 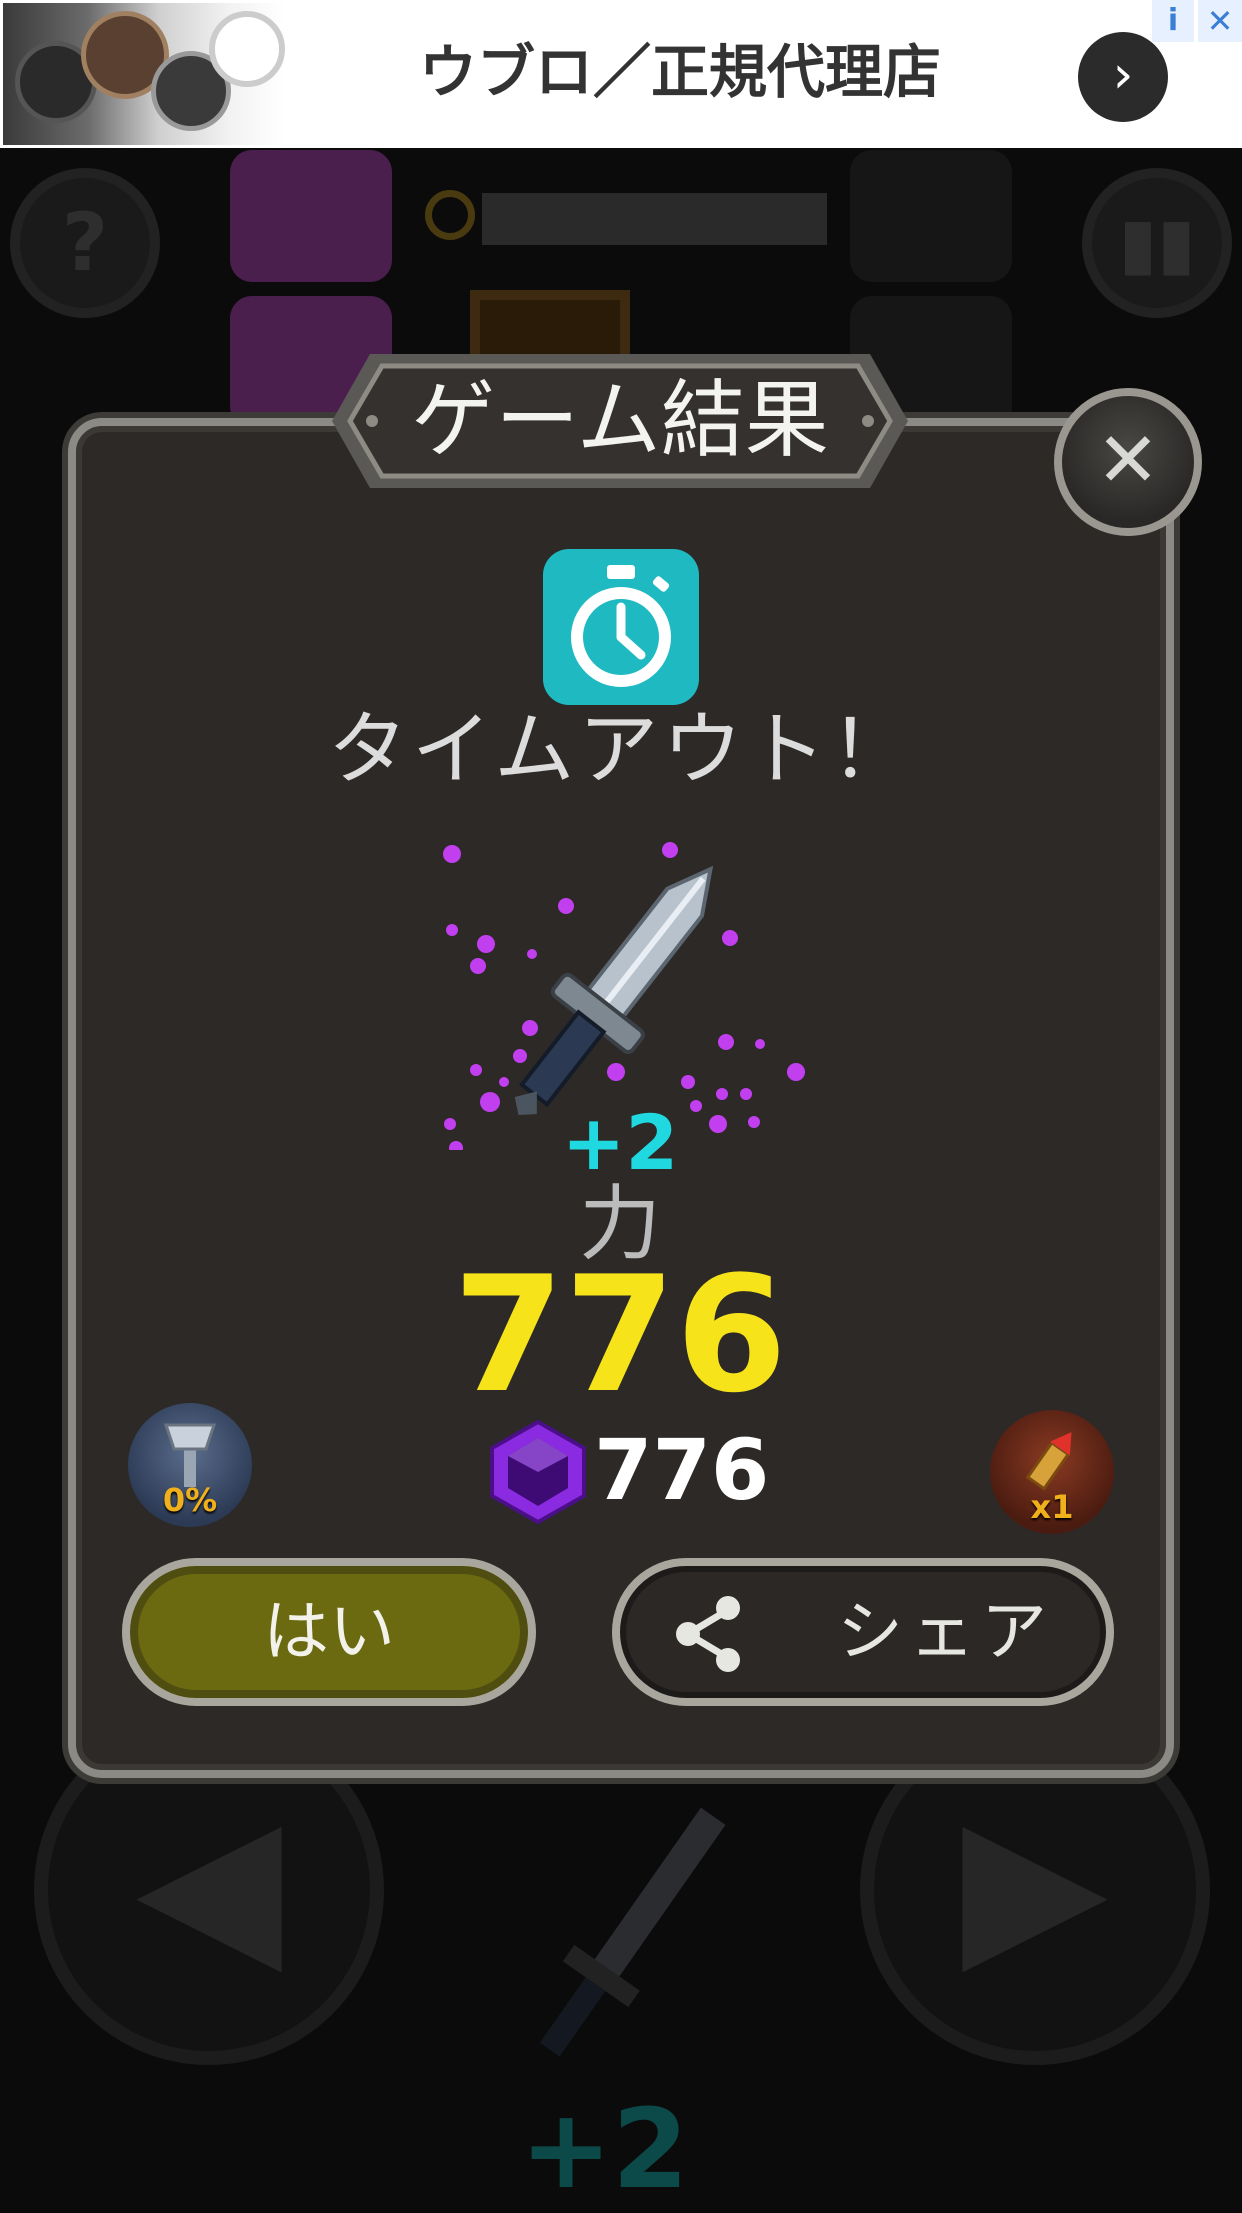 I want to click on purple-gem-icon, so click(x=538, y=1472).